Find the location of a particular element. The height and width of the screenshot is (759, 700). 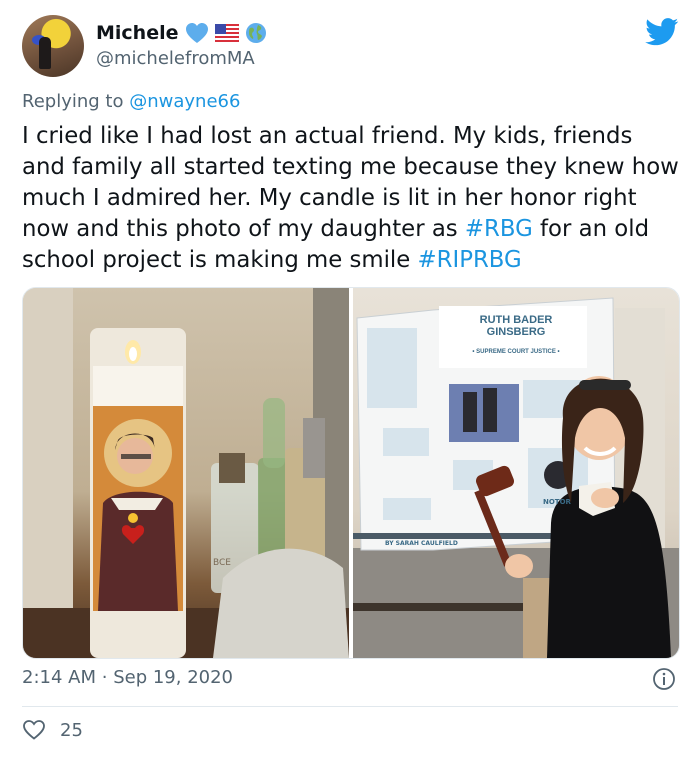

hashtag-rbg: #RBG is located at coordinates (499, 229).